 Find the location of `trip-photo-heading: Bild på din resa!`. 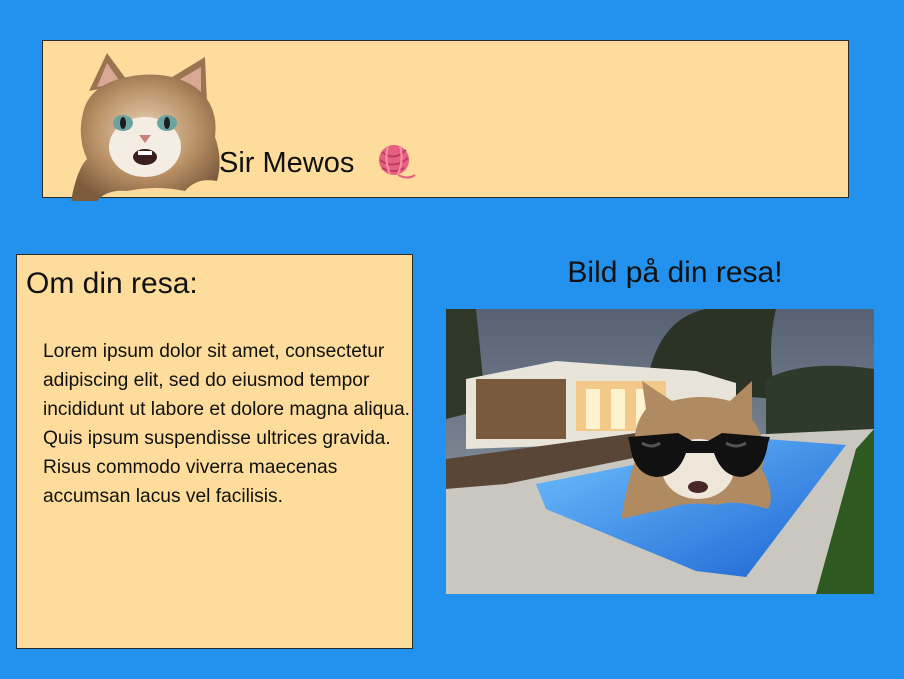

trip-photo-heading: Bild på din resa! is located at coordinates (675, 272).